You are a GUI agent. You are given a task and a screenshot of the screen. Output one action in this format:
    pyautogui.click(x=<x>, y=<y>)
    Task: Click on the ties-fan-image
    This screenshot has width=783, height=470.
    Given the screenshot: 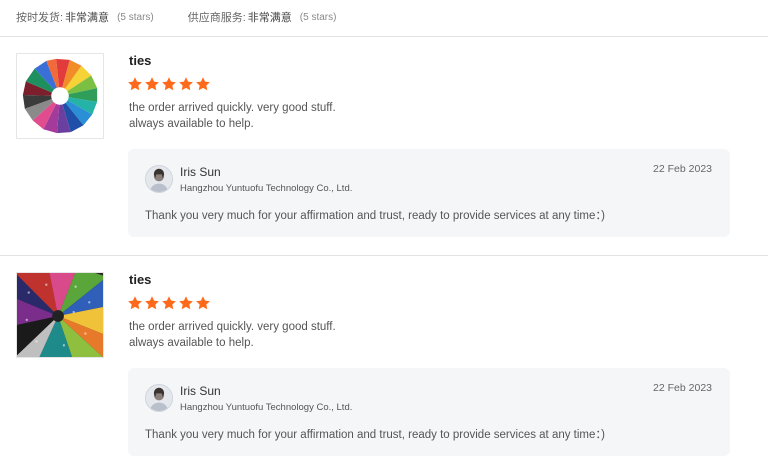 What is the action you would take?
    pyautogui.click(x=60, y=96)
    